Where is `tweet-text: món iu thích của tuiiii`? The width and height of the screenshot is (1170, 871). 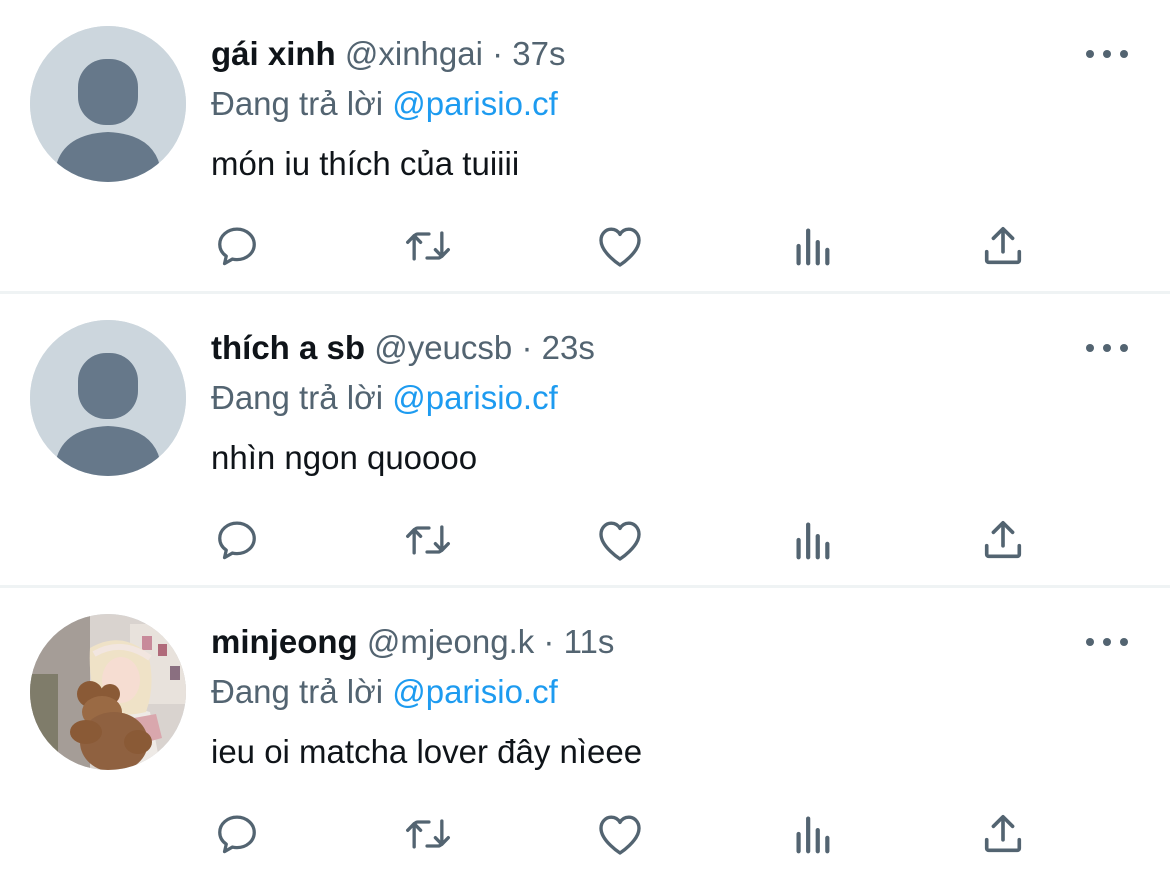 tweet-text: món iu thích của tuiiii is located at coordinates (365, 163).